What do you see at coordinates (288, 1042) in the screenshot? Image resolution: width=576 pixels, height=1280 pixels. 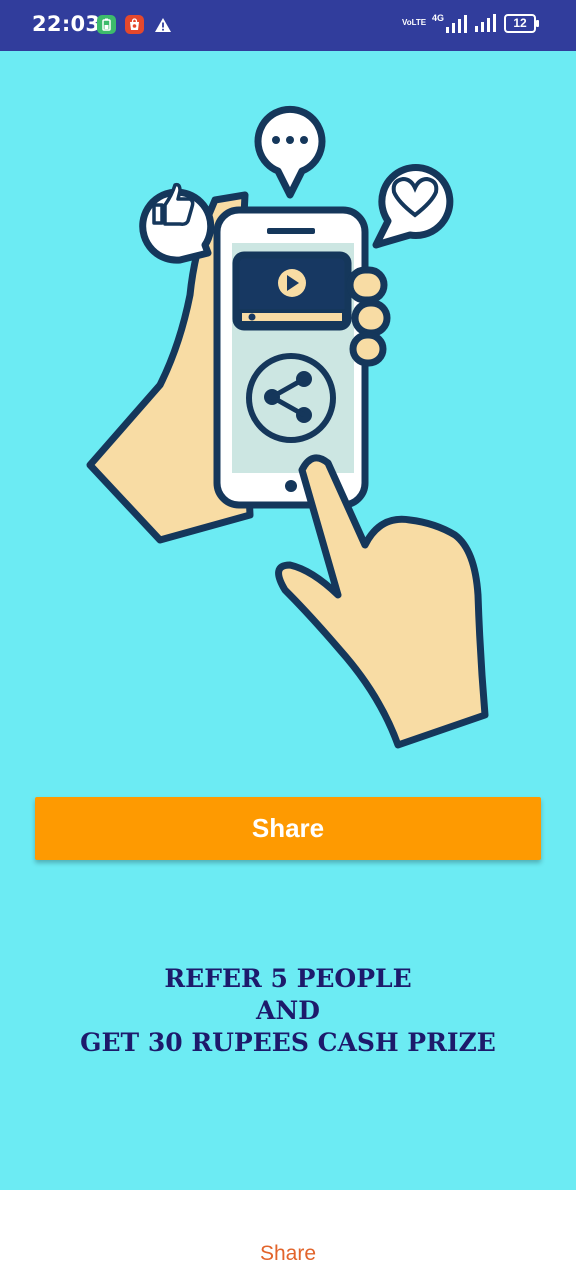 I see `promo-line-3: GET 30 RUPEES CASH PRIZE` at bounding box center [288, 1042].